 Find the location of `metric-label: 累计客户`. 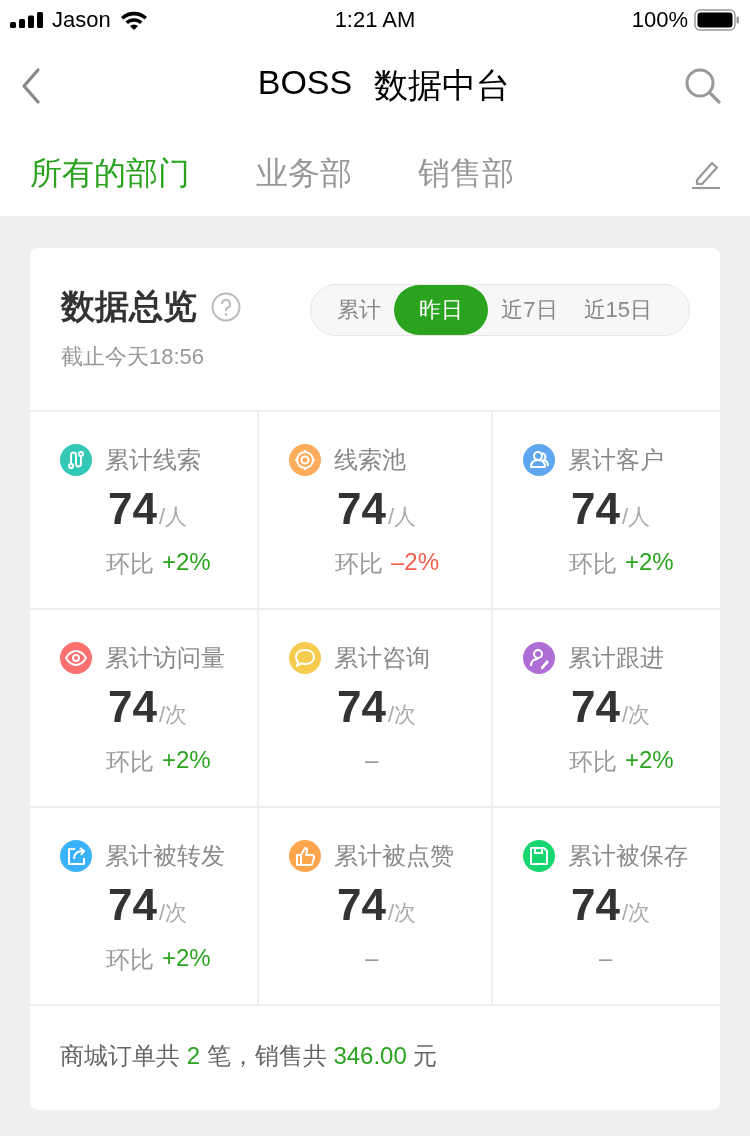

metric-label: 累计客户 is located at coordinates (616, 460).